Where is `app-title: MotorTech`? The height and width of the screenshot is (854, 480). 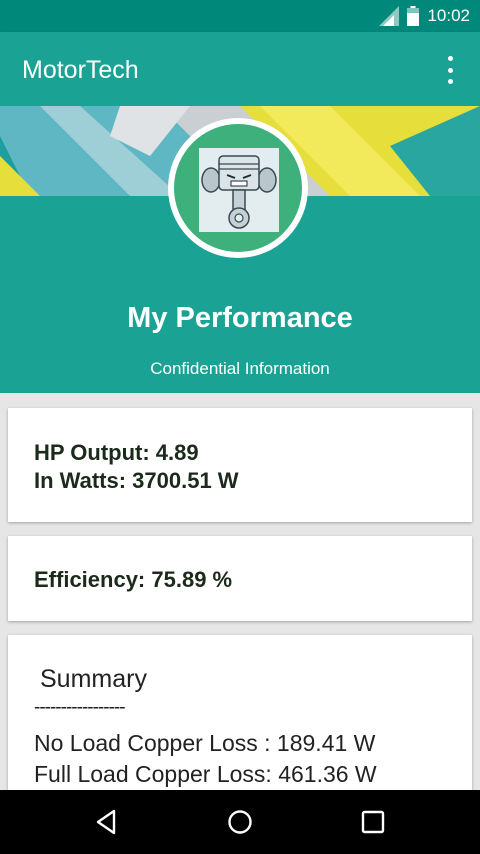
app-title: MotorTech is located at coordinates (80, 70).